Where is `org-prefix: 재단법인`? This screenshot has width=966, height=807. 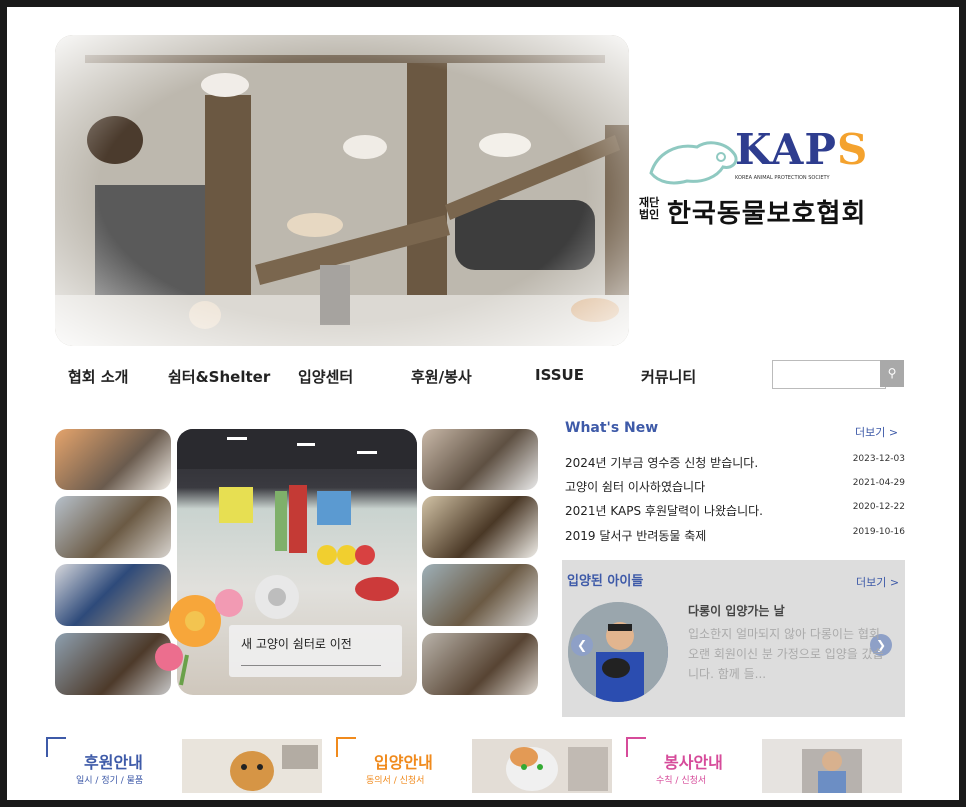
org-prefix: 재단법인 is located at coordinates (649, 208).